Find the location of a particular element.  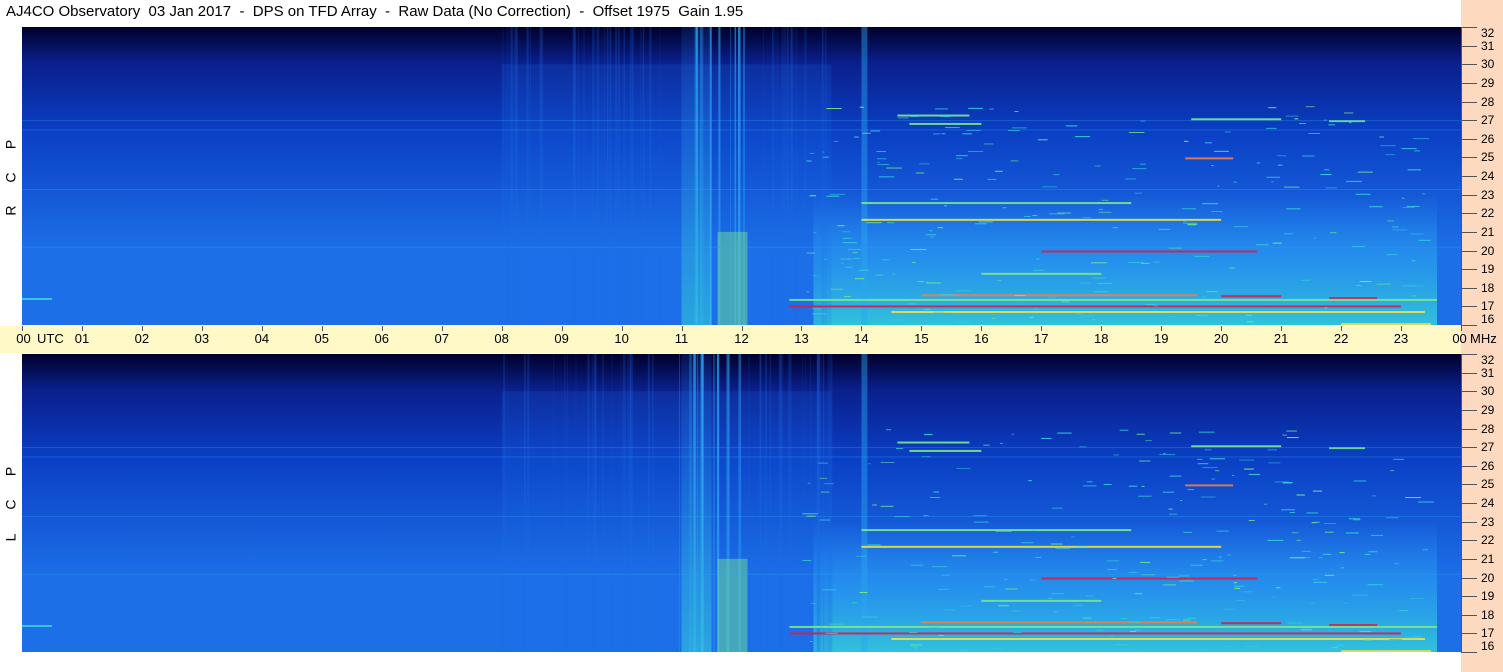

frequency-tick-label: 32 is located at coordinates (1488, 360).